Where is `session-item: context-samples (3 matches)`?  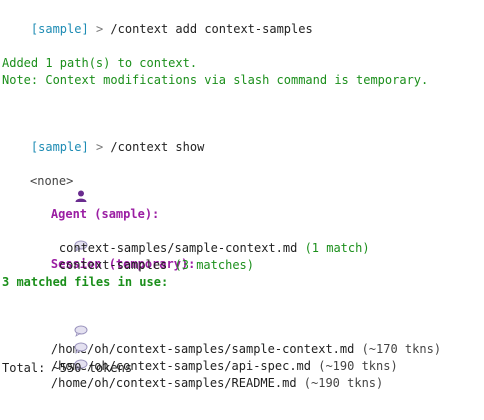 session-item: context-samples (3 matches) is located at coordinates (128, 256).